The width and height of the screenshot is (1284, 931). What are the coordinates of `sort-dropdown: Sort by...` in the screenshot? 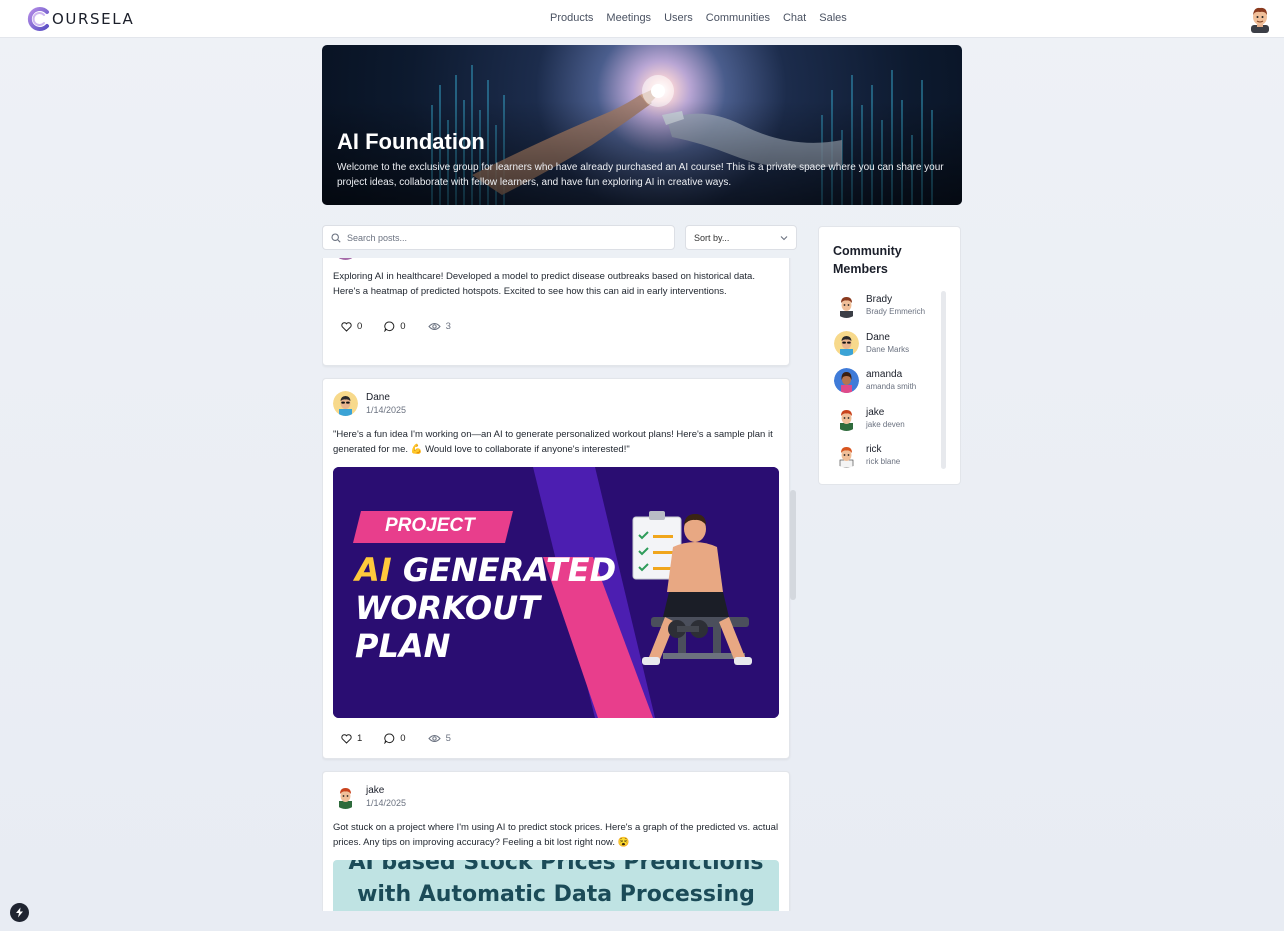 It's located at (741, 237).